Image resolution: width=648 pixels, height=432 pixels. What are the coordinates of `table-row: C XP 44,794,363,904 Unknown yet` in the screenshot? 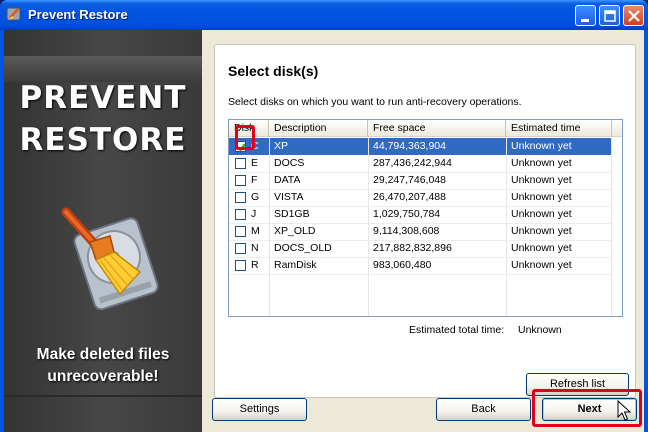 It's located at (420, 146).